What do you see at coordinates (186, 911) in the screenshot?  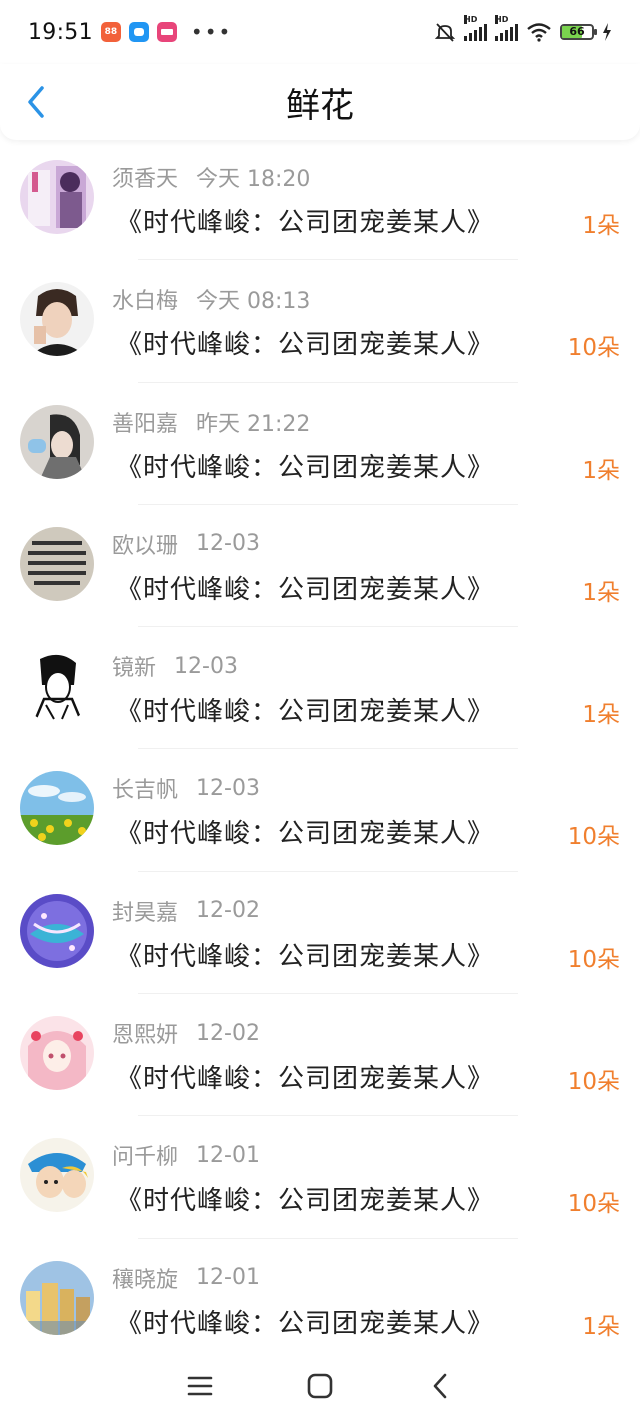 I see `item-meta: 封昊嘉 12-02` at bounding box center [186, 911].